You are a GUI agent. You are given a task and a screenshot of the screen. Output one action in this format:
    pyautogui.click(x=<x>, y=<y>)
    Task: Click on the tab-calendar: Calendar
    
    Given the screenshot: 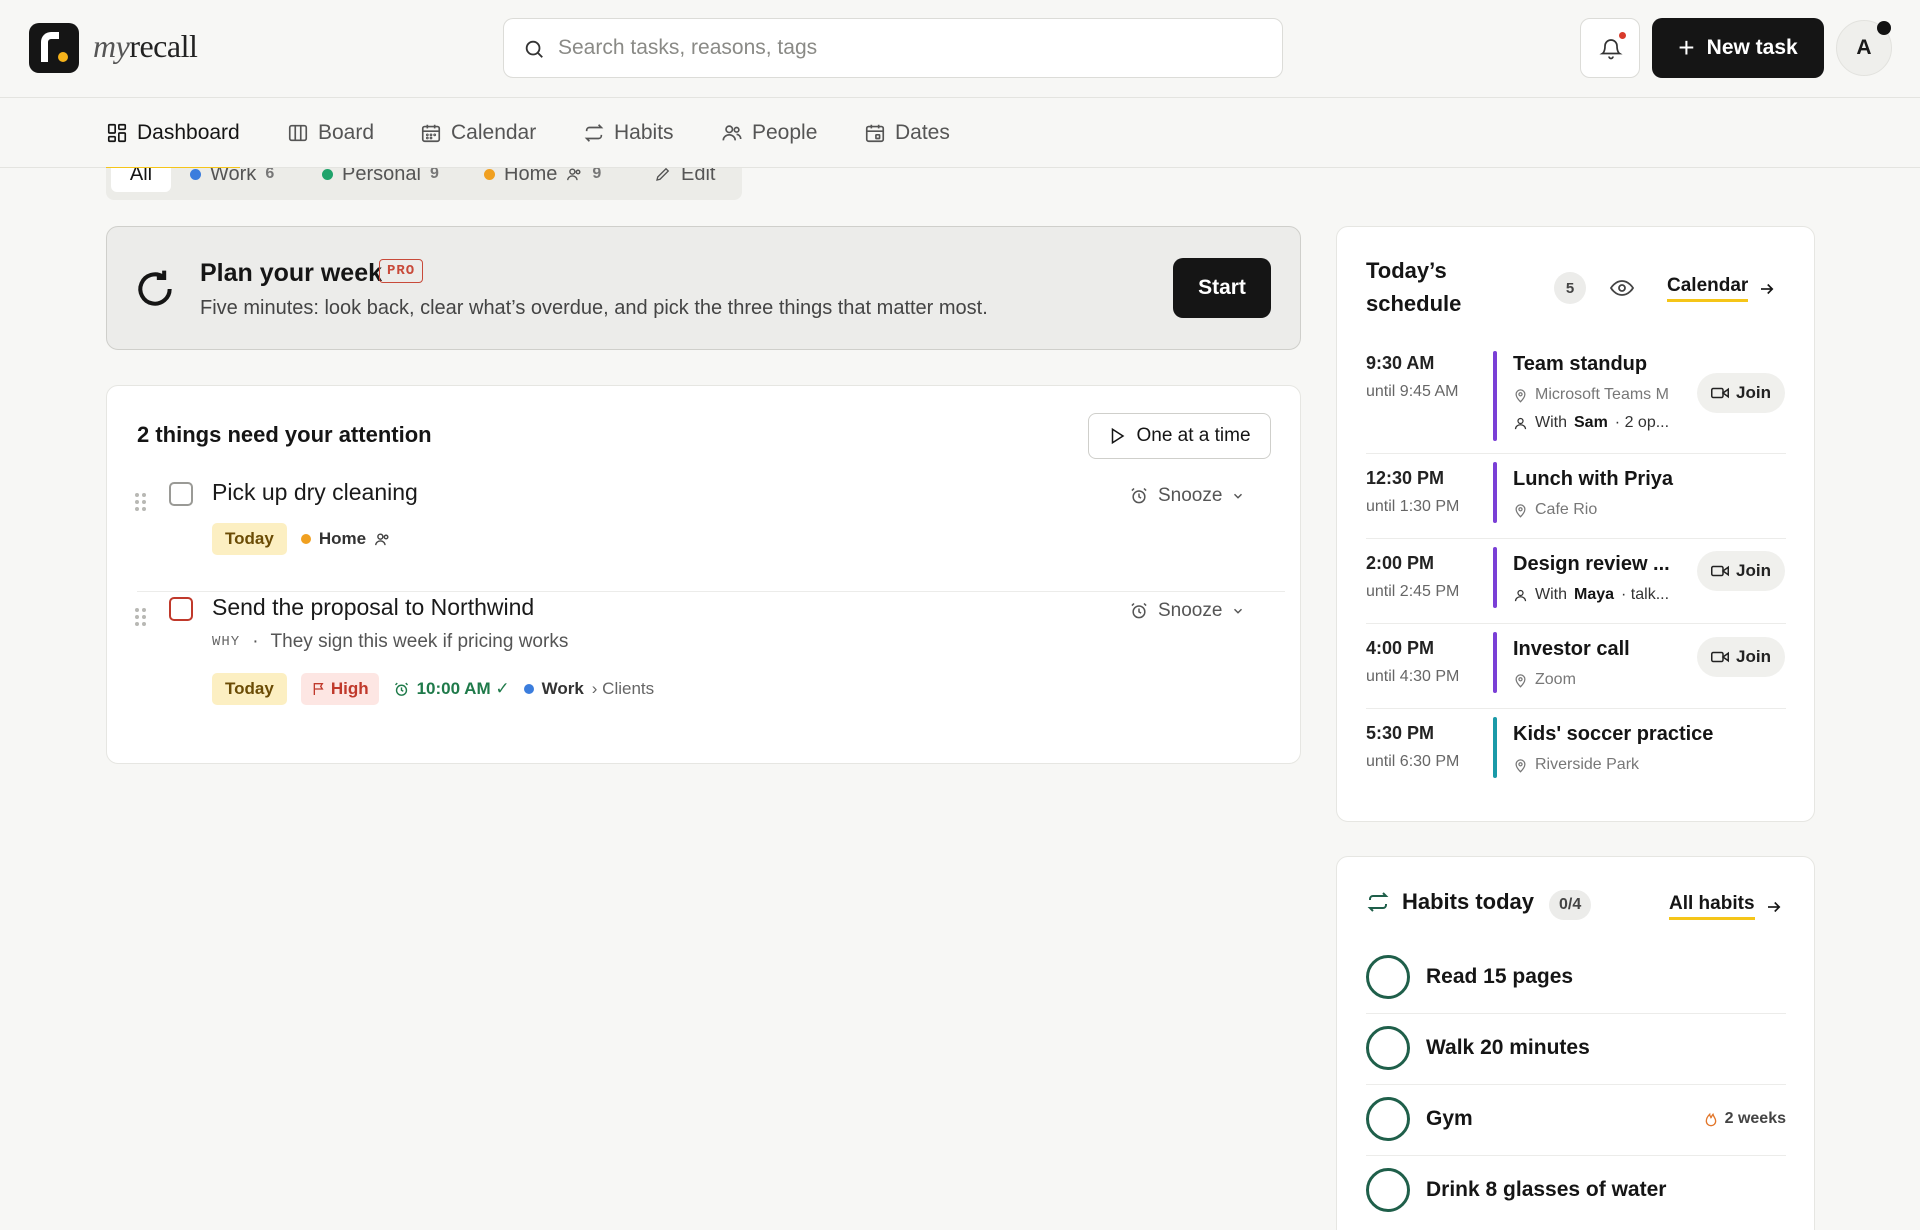 What is the action you would take?
    pyautogui.click(x=478, y=133)
    